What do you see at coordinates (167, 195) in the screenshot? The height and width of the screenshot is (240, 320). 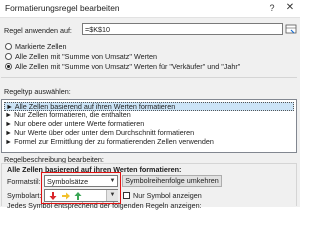 I see `only-symbol-label: Nur Symbol anzeigen` at bounding box center [167, 195].